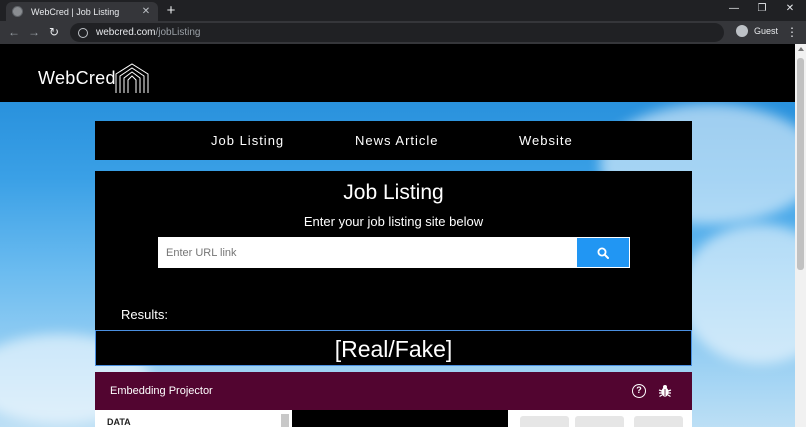  I want to click on page-subtitle: Enter your job listing site below, so click(393, 221).